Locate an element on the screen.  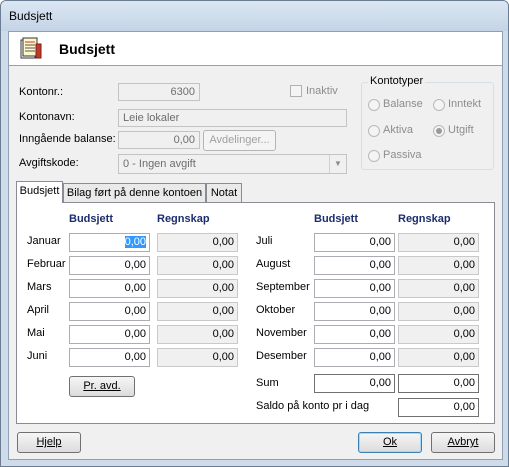
month-label: September is located at coordinates (283, 287).